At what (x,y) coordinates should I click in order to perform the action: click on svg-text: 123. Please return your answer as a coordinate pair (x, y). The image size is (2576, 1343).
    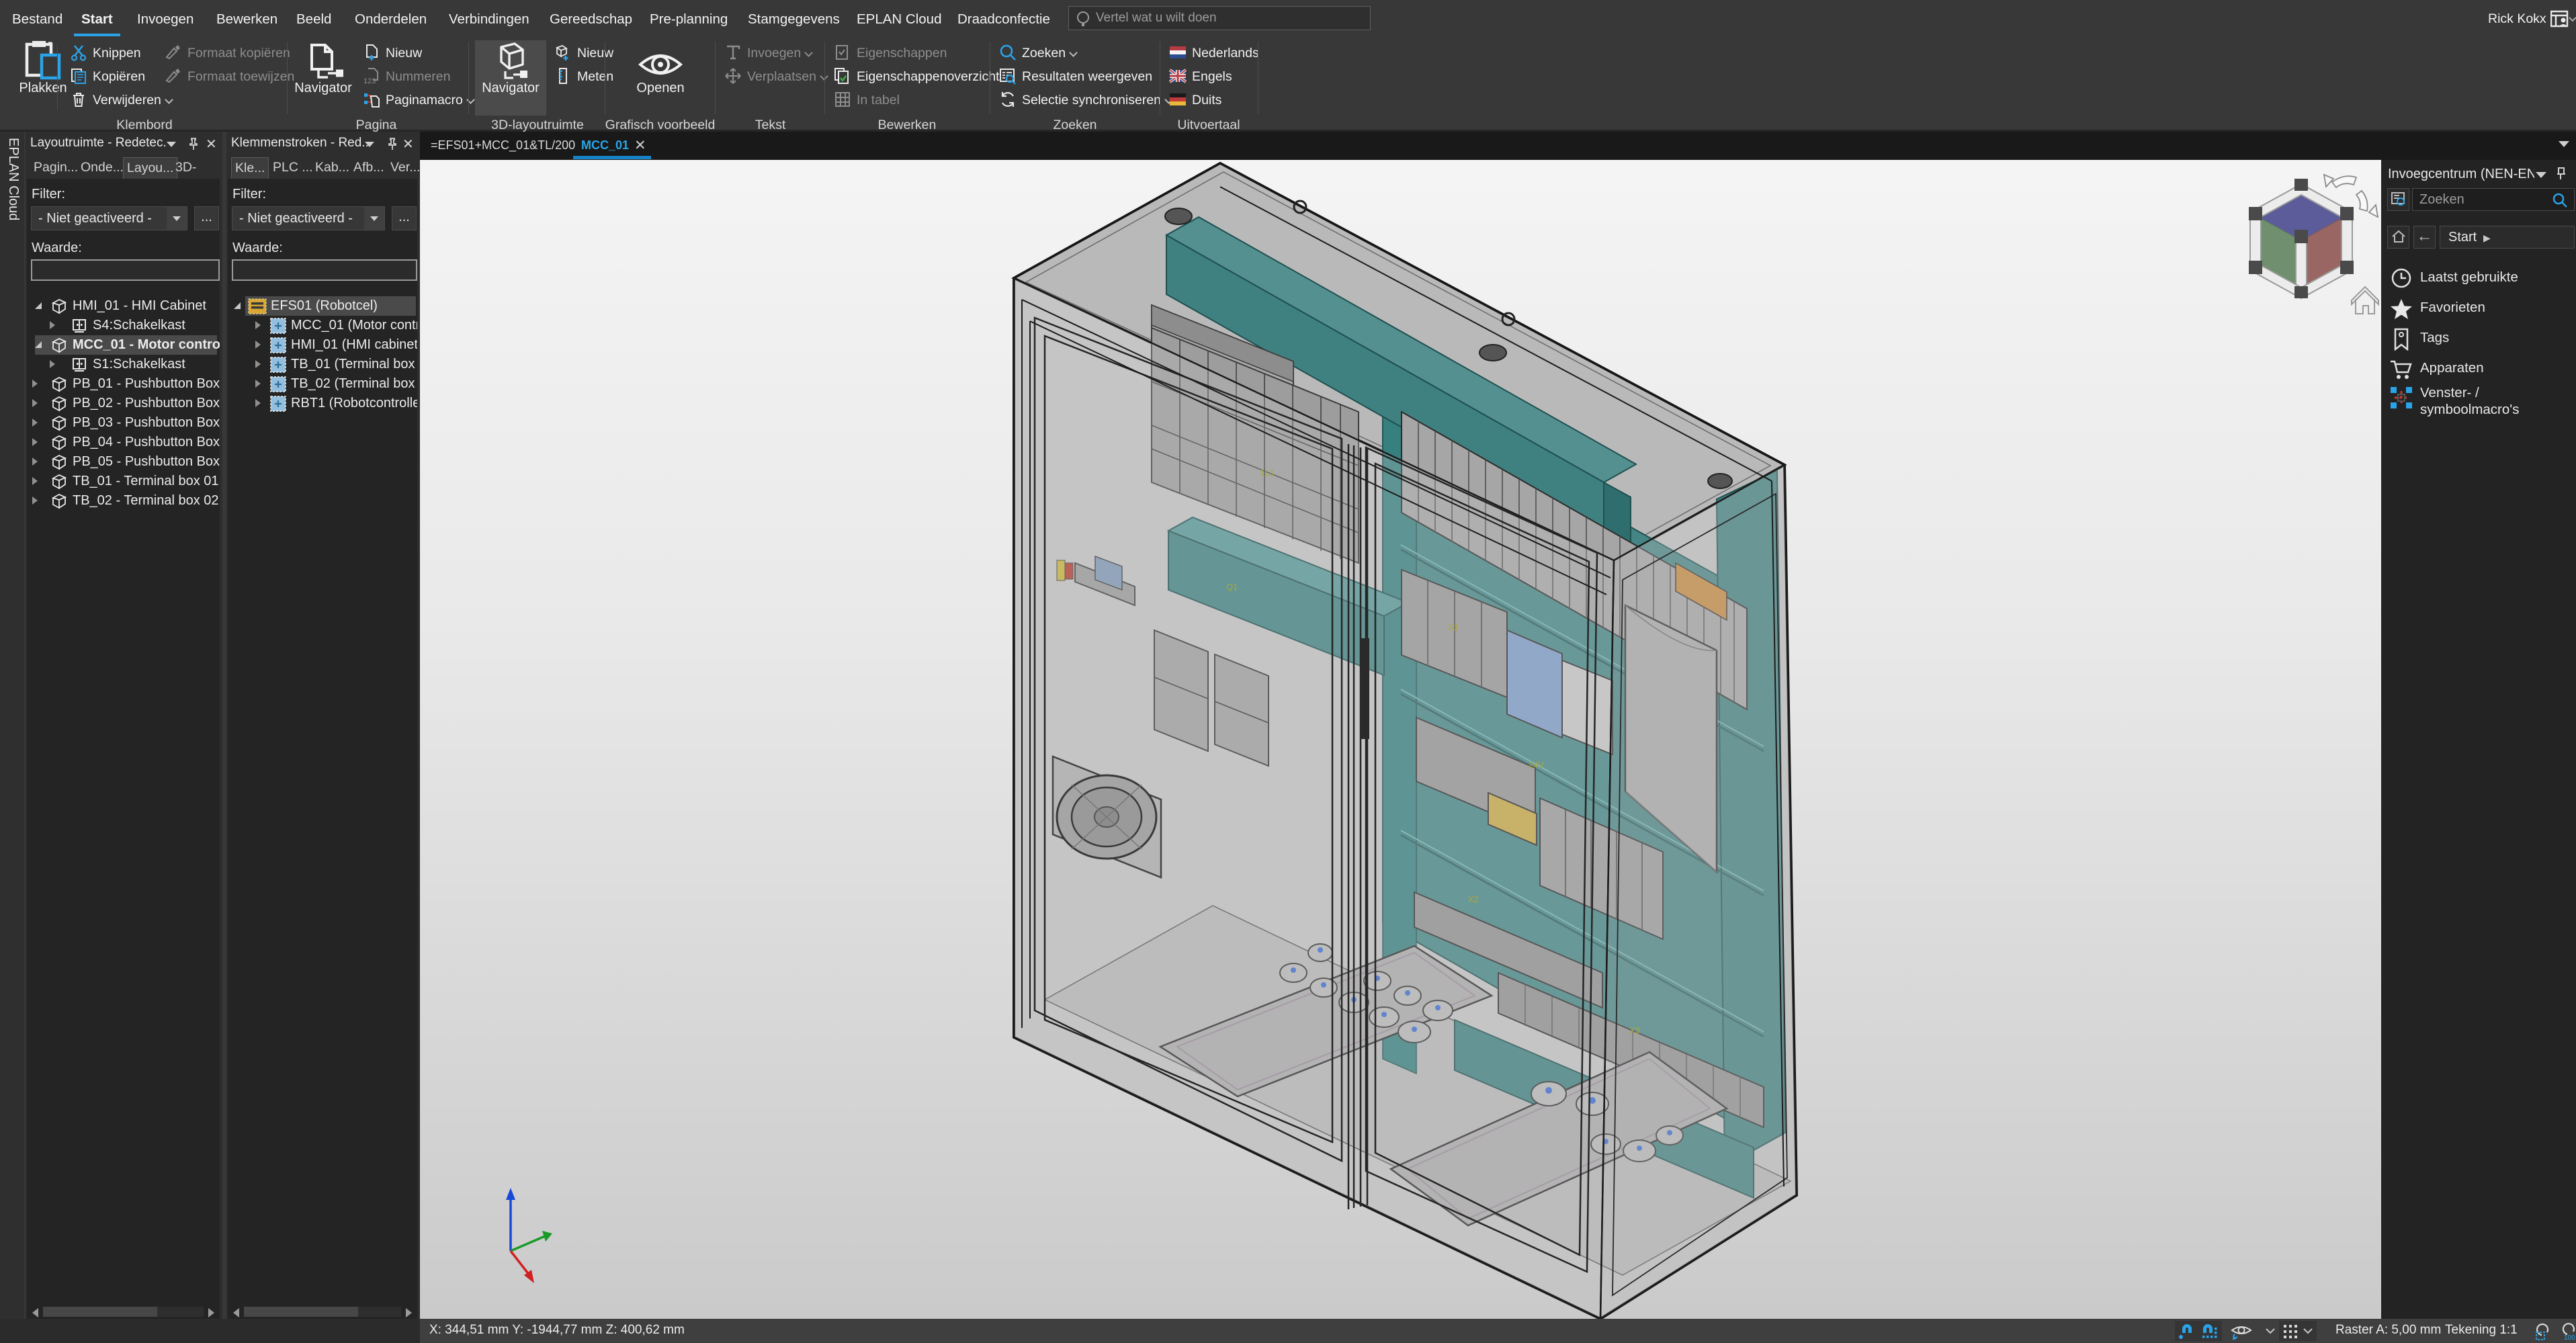
    Looking at the image, I should click on (369, 81).